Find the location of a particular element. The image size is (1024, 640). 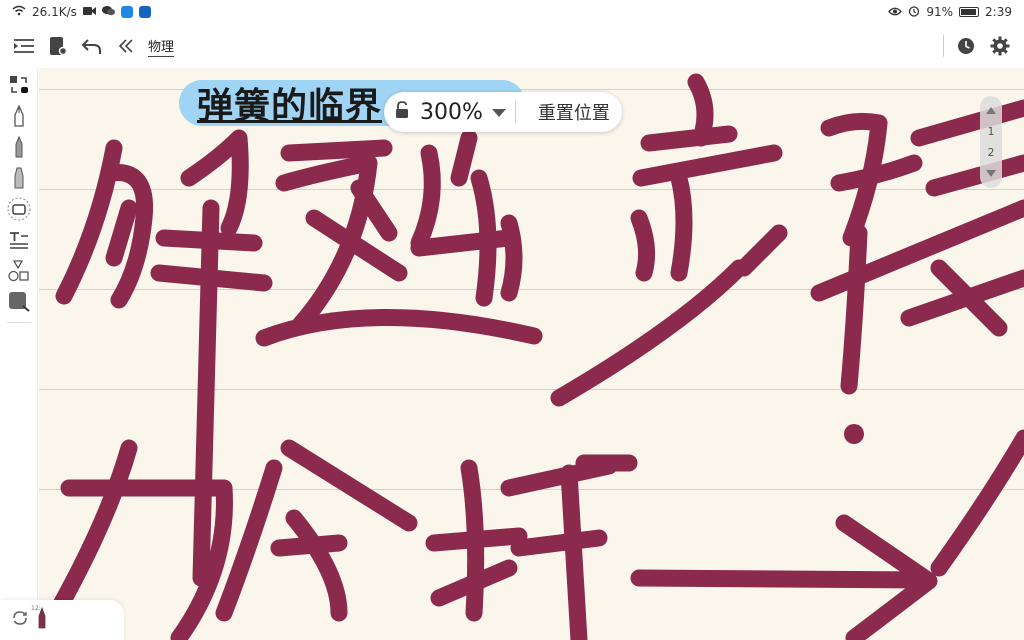

collapse-icon is located at coordinates (126, 46).